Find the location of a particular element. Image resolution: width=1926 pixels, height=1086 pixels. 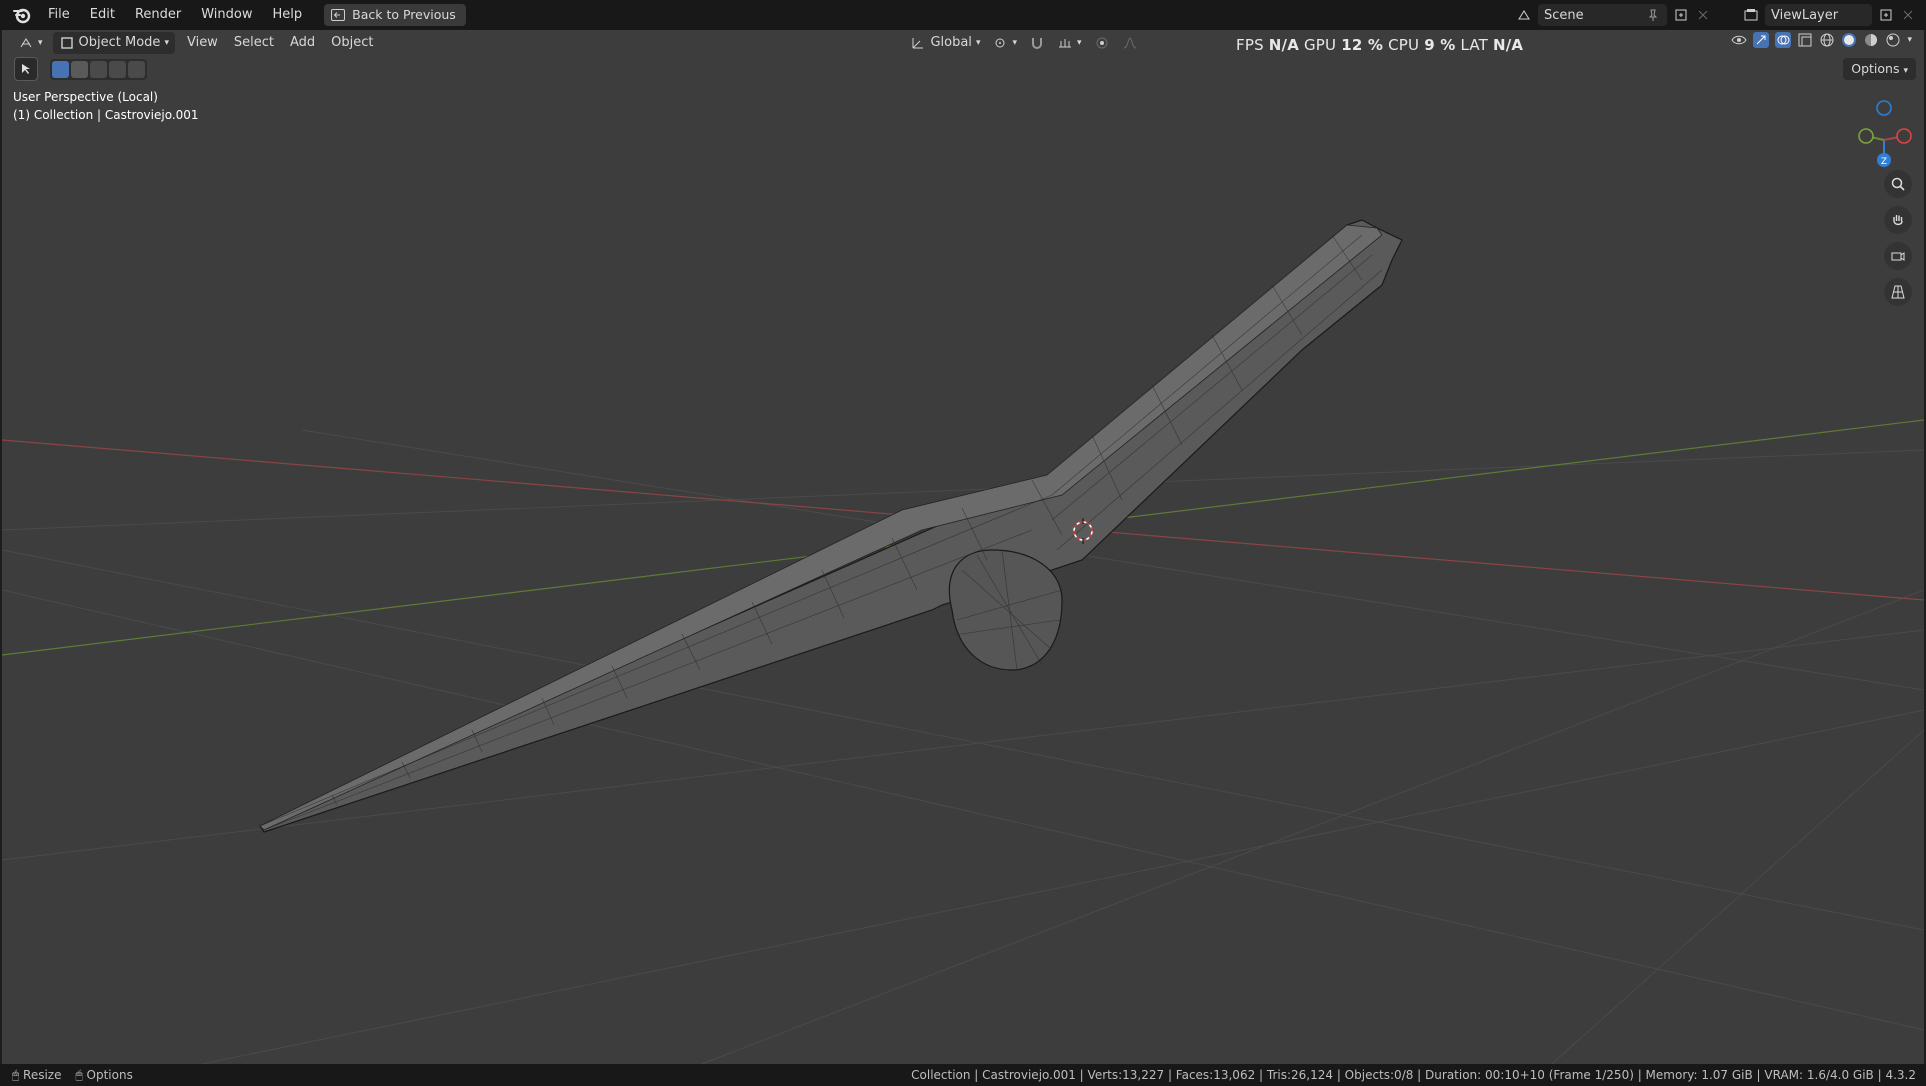

gpu-value: 12 % is located at coordinates (1362, 45).